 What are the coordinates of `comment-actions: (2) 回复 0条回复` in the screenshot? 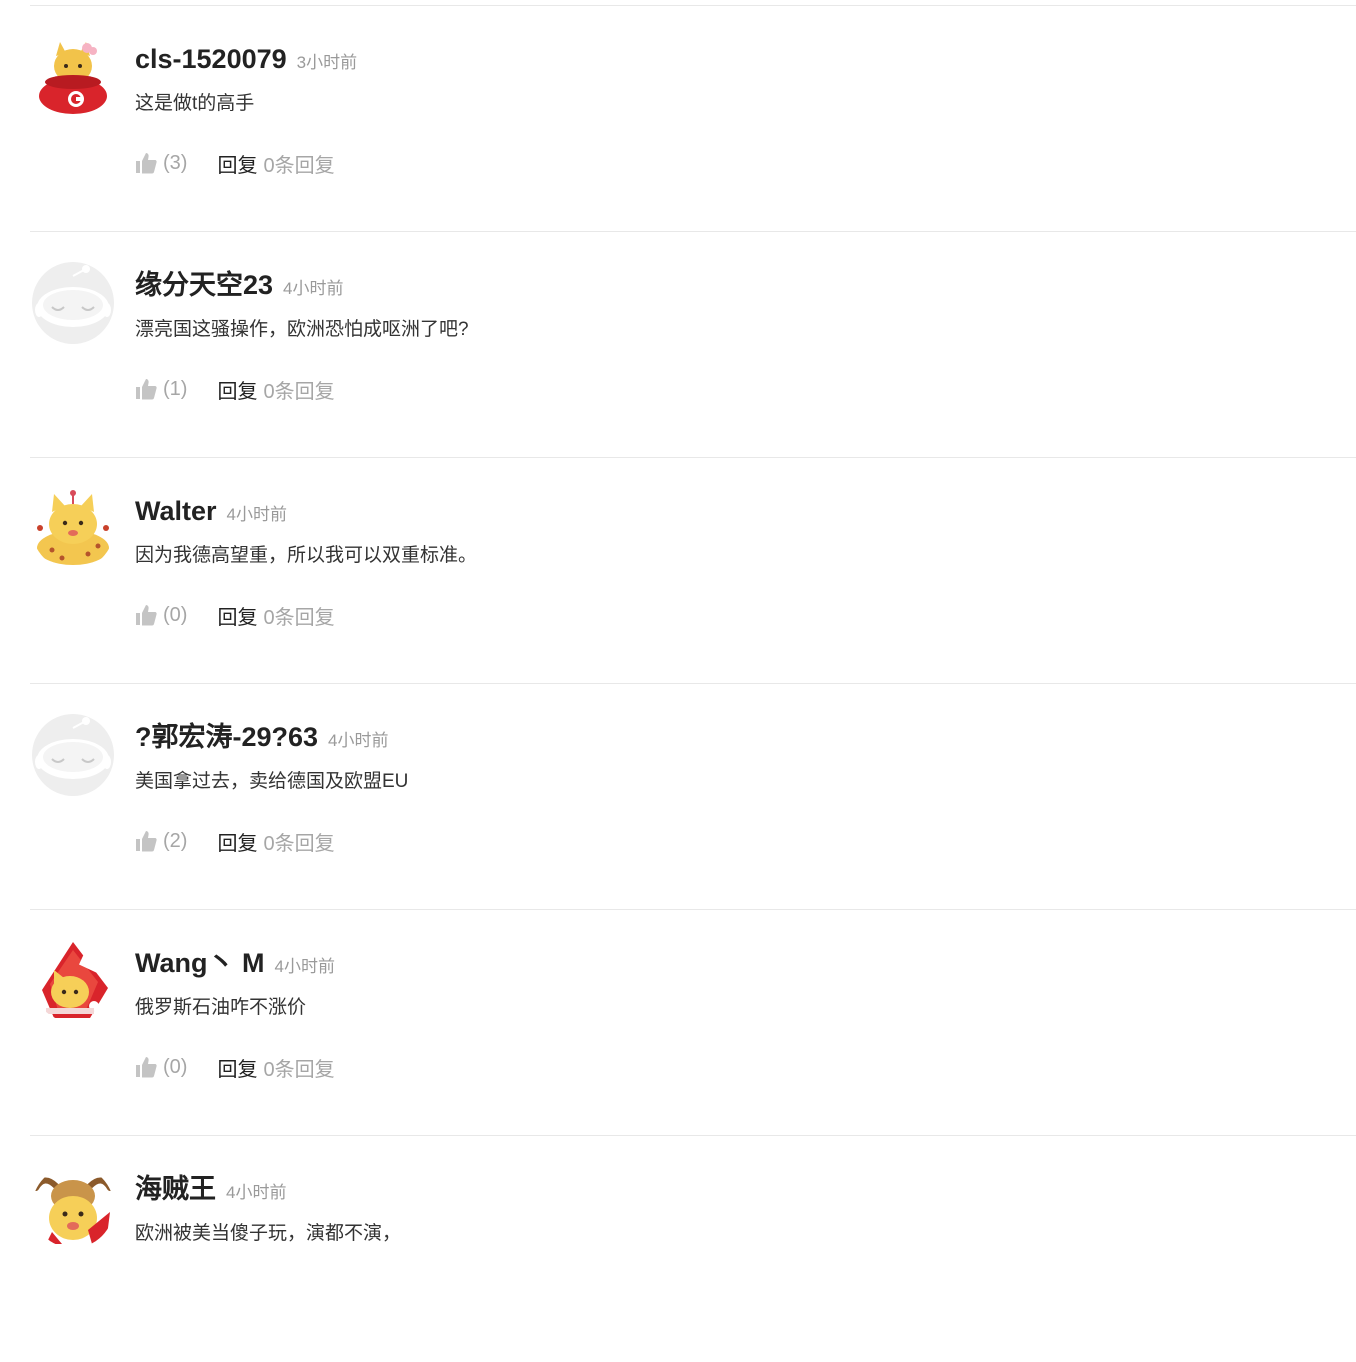 It's located at (235, 841).